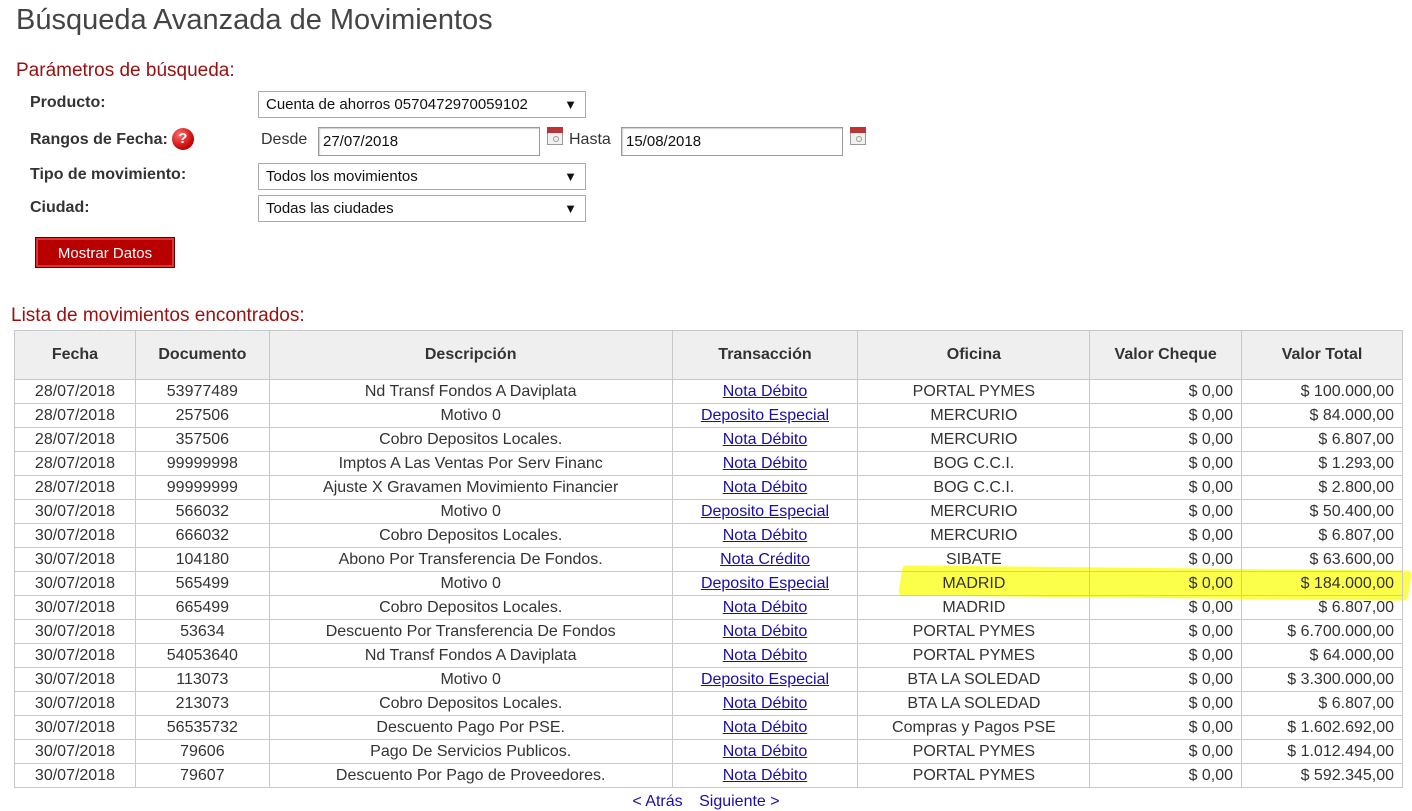  I want to click on product-select: Cuenta de ahorros 0570472970059102 ▼, so click(422, 104).